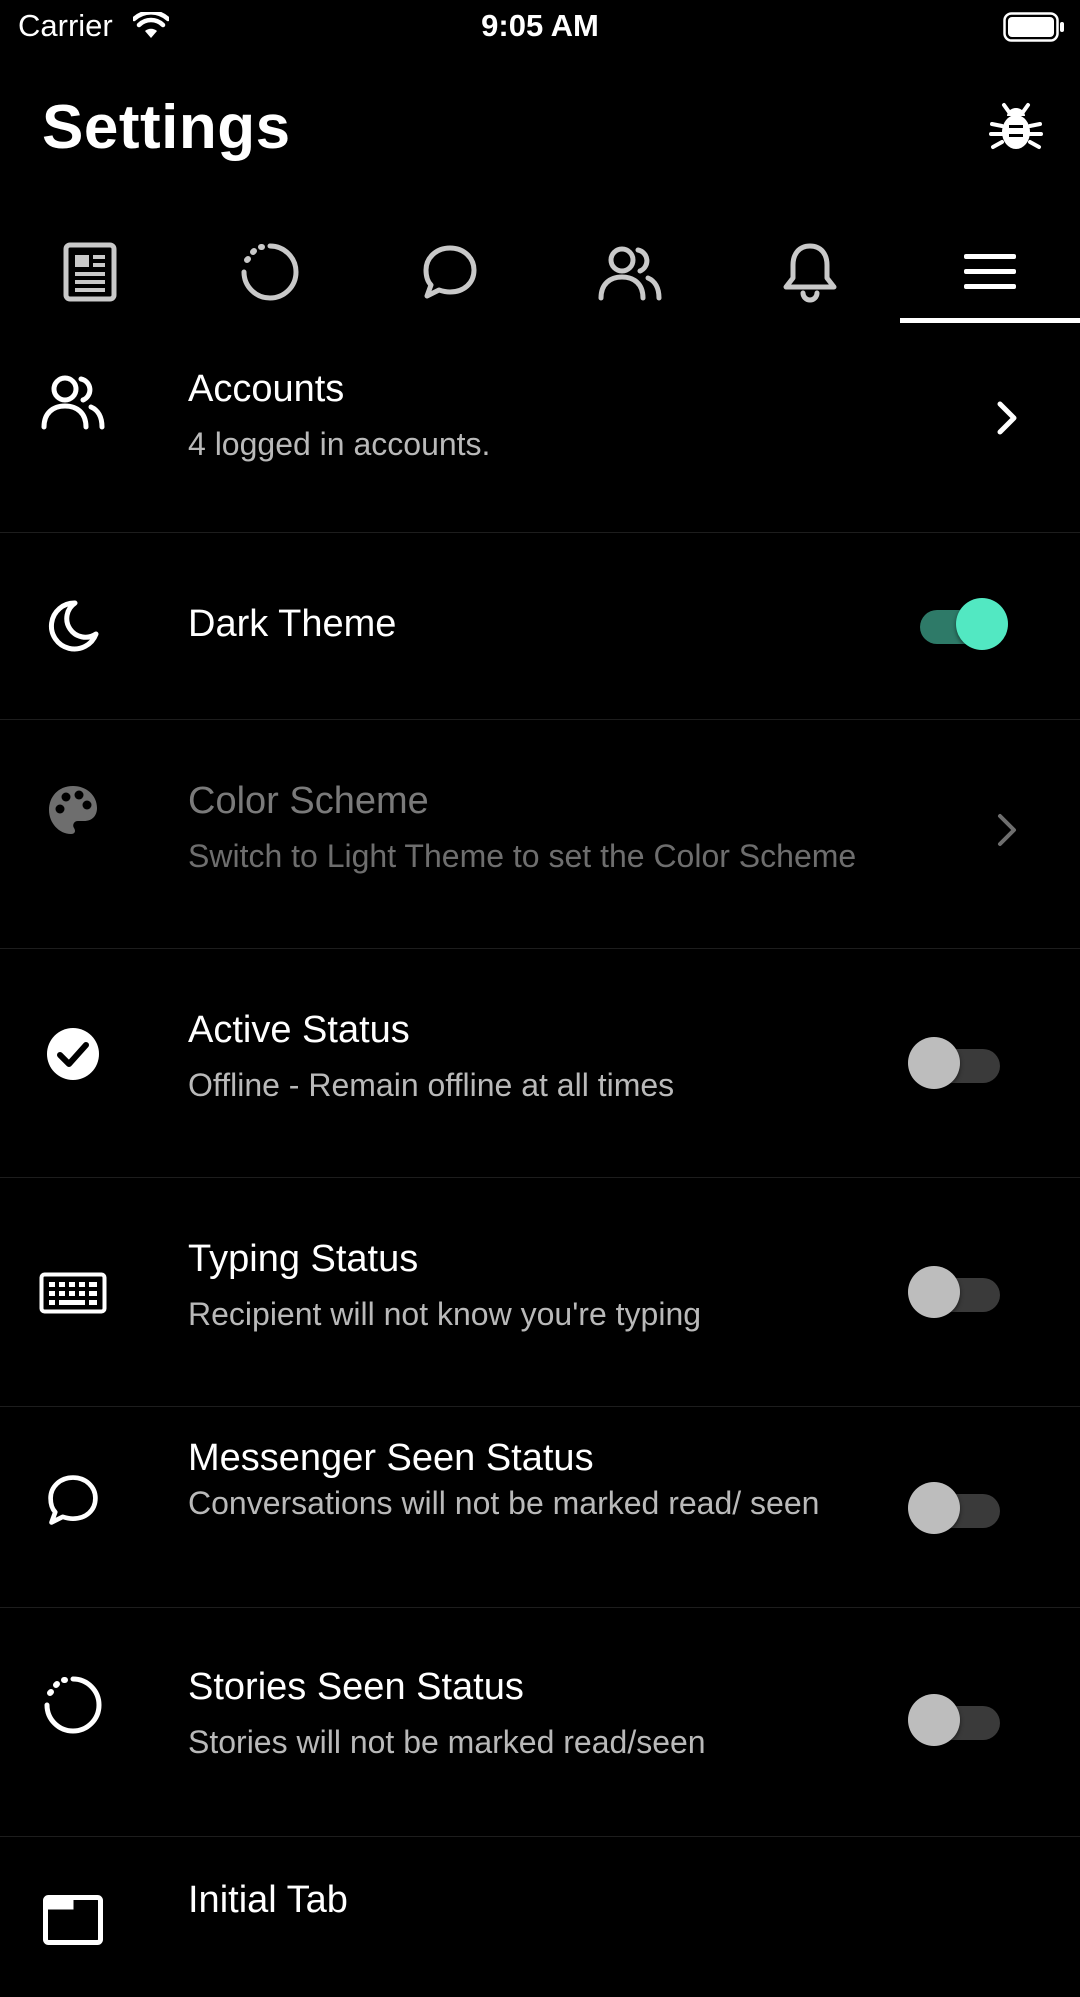  I want to click on stories-seen-toggle, so click(956, 1720).